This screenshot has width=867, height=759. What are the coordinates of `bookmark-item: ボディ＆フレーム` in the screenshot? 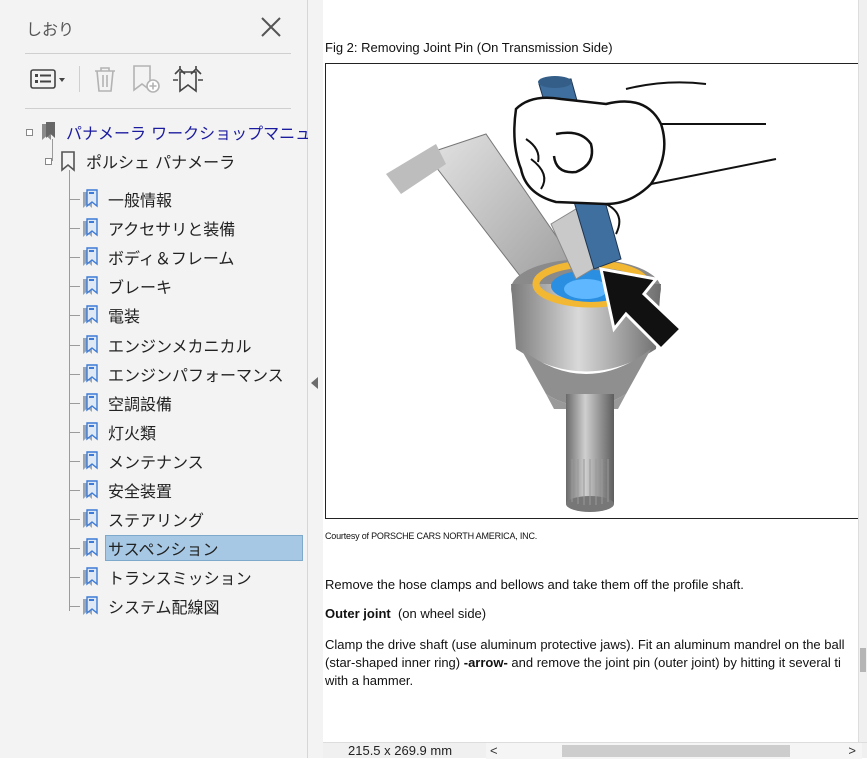 It's located at (158, 257).